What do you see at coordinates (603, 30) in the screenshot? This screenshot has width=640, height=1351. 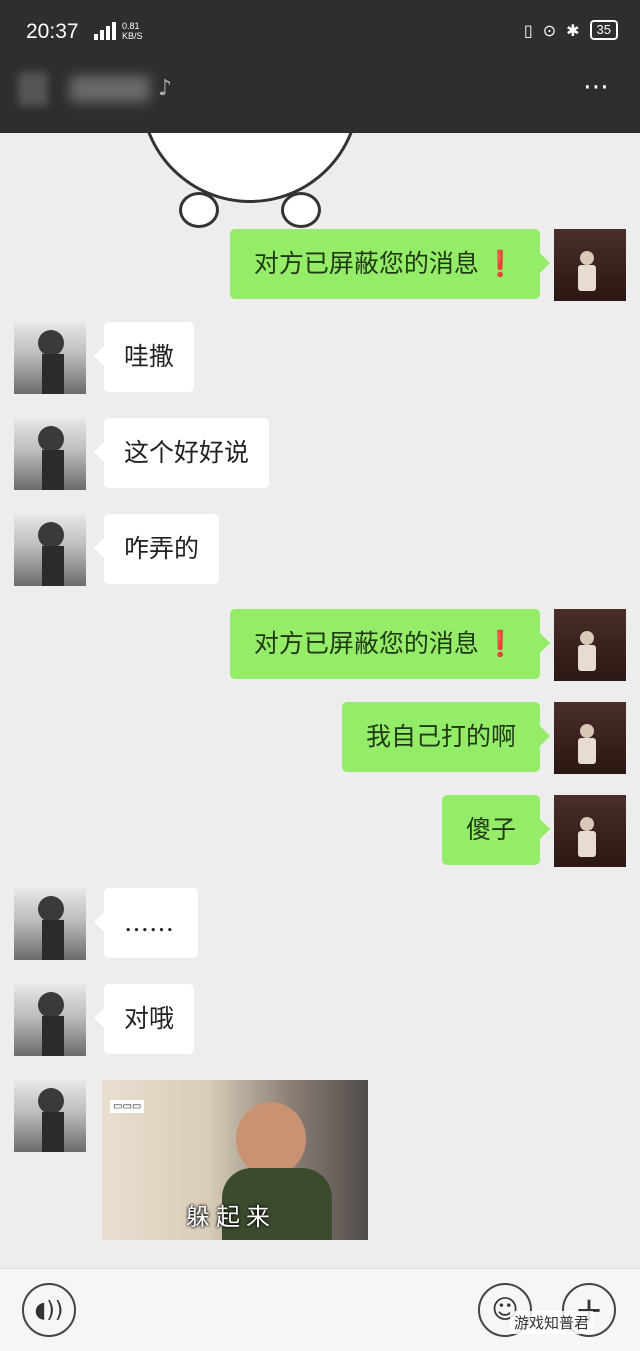 I see `battery-icon: 35` at bounding box center [603, 30].